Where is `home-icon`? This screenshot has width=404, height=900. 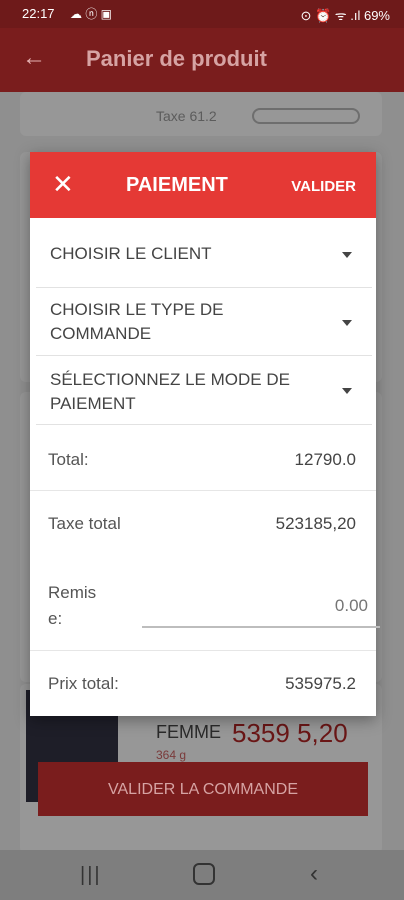 home-icon is located at coordinates (204, 874).